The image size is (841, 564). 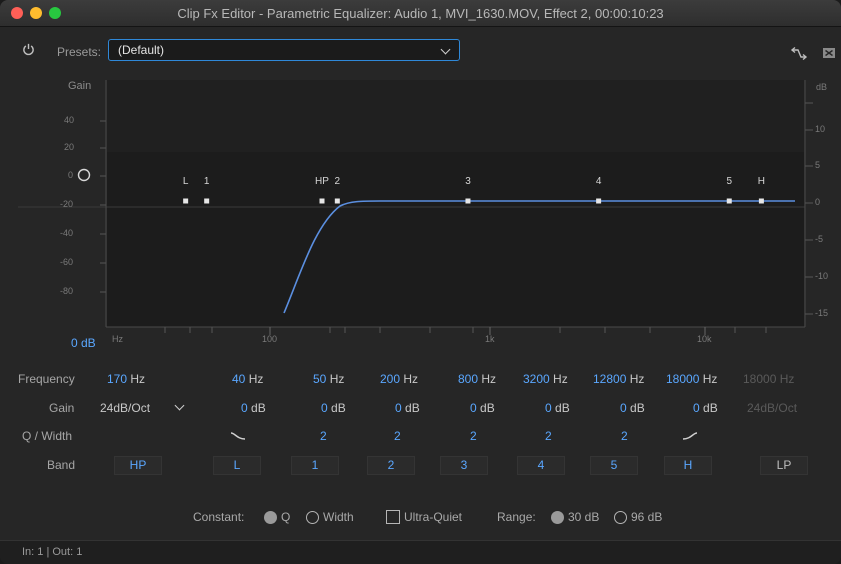 I want to click on frequency-tick: 10k, so click(x=704, y=339).